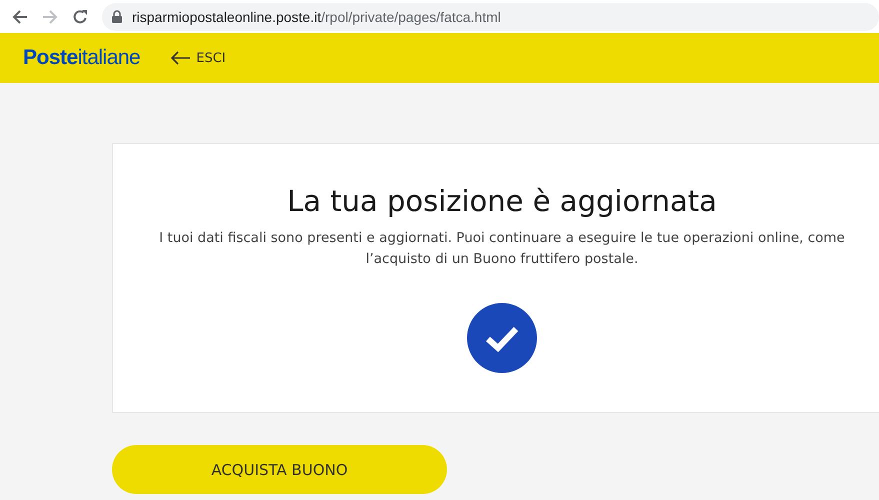 This screenshot has width=879, height=500. I want to click on back-icon, so click(20, 16).